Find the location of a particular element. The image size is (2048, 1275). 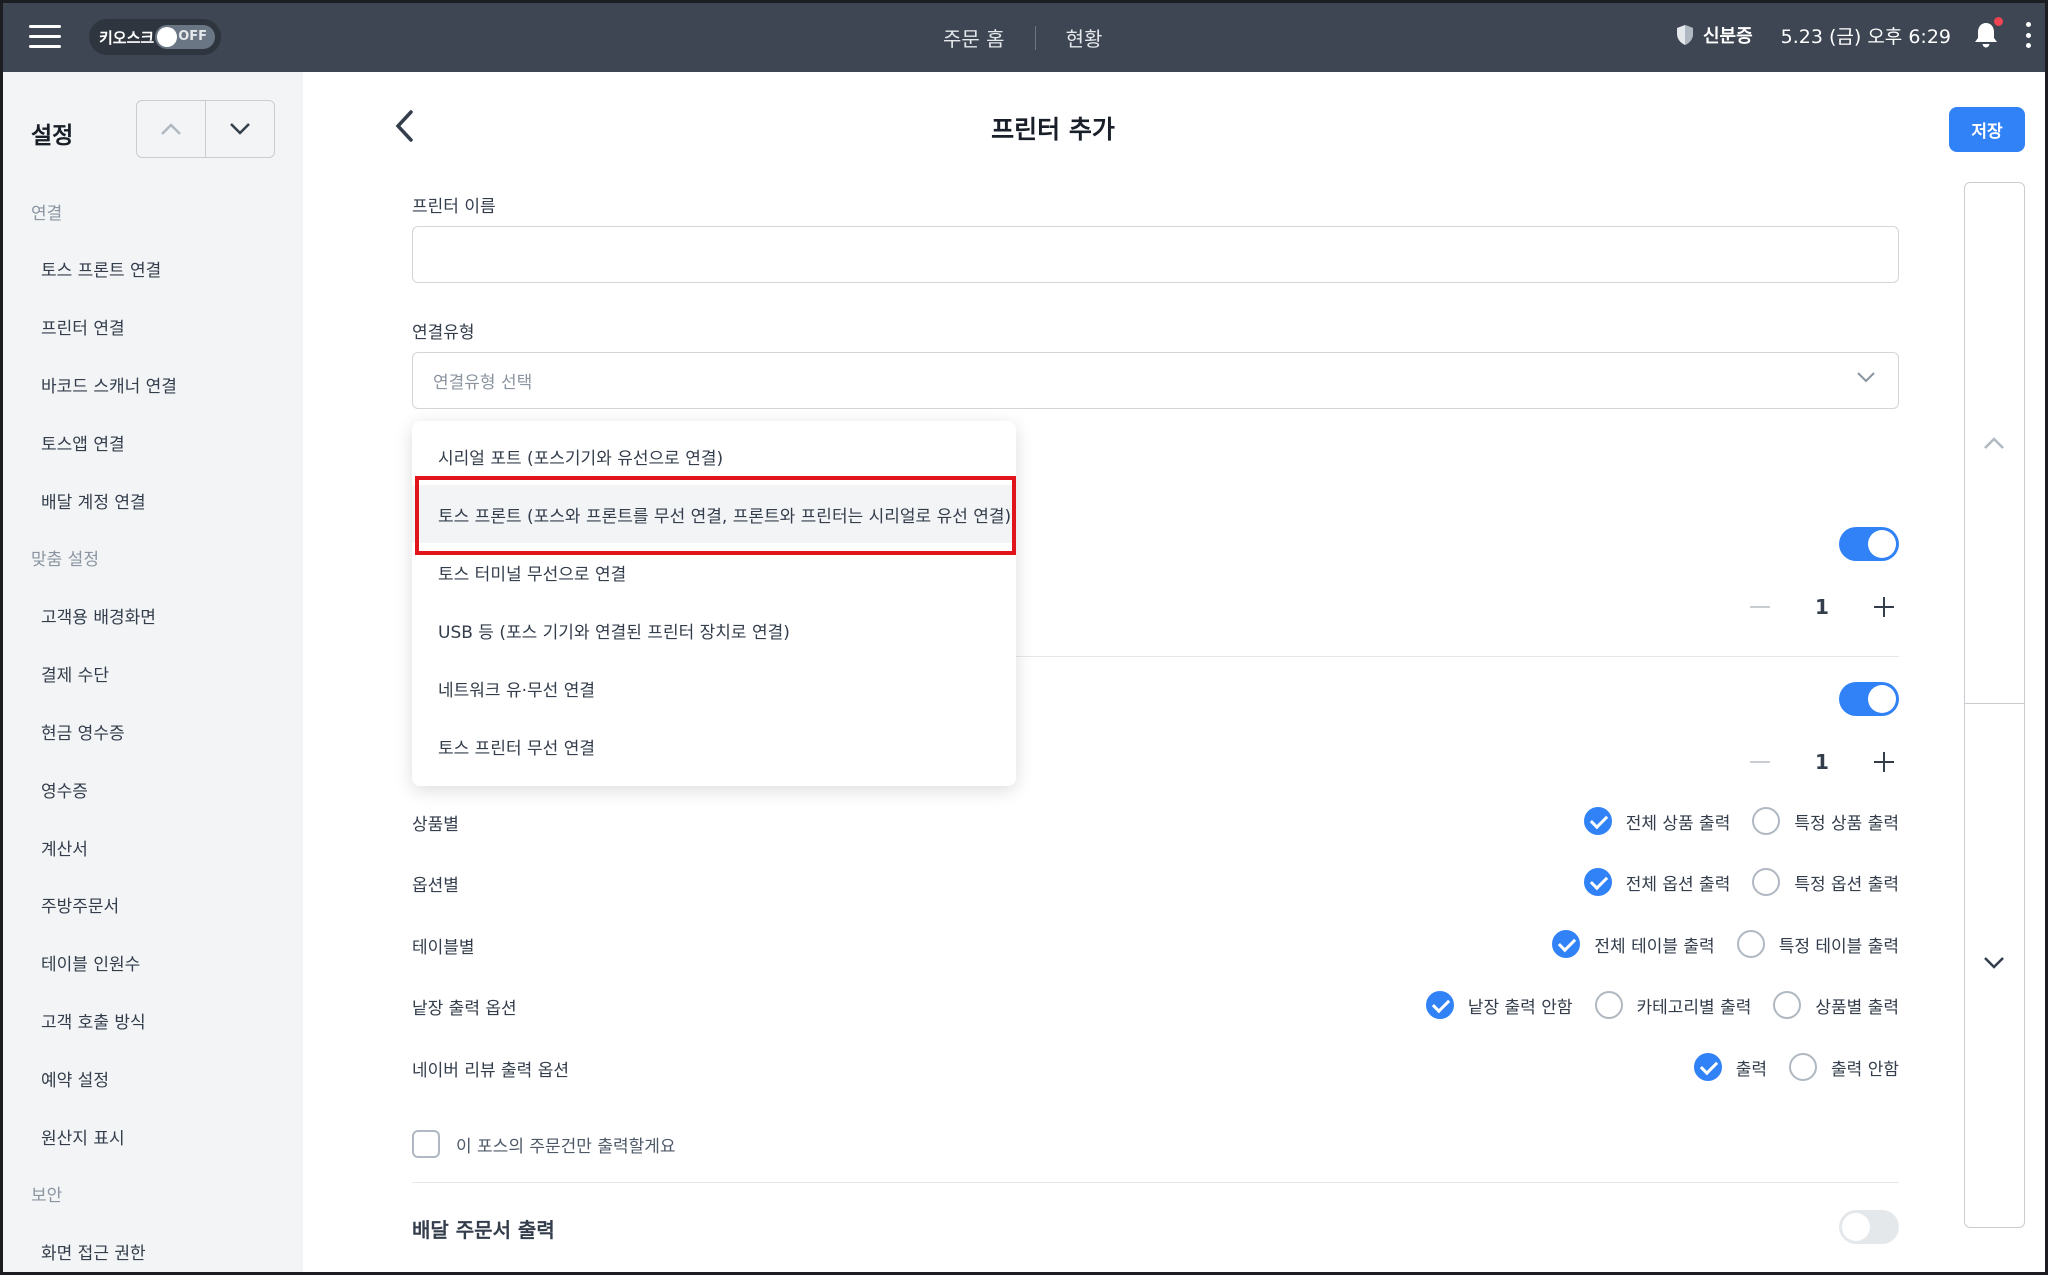

stepper-2-value: 1 is located at coordinates (1822, 762).